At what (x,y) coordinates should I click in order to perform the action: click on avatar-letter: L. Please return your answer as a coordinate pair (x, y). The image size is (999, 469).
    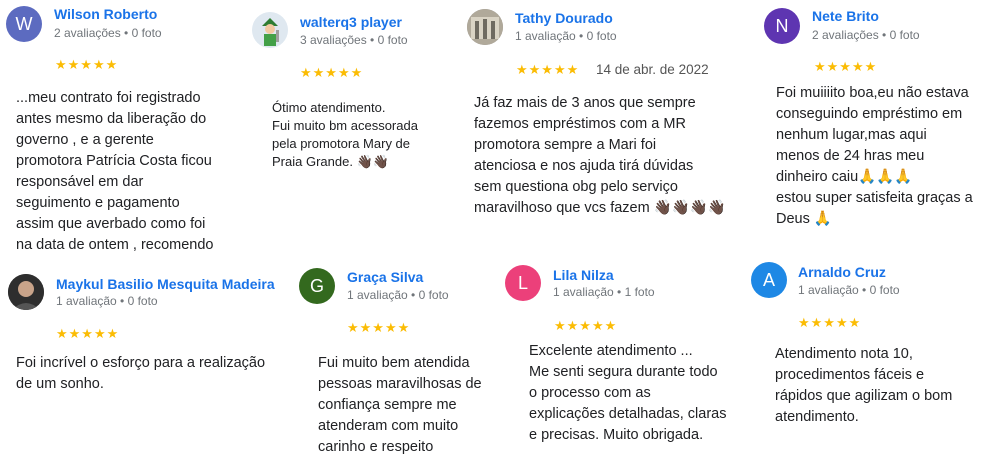
    Looking at the image, I should click on (522, 282).